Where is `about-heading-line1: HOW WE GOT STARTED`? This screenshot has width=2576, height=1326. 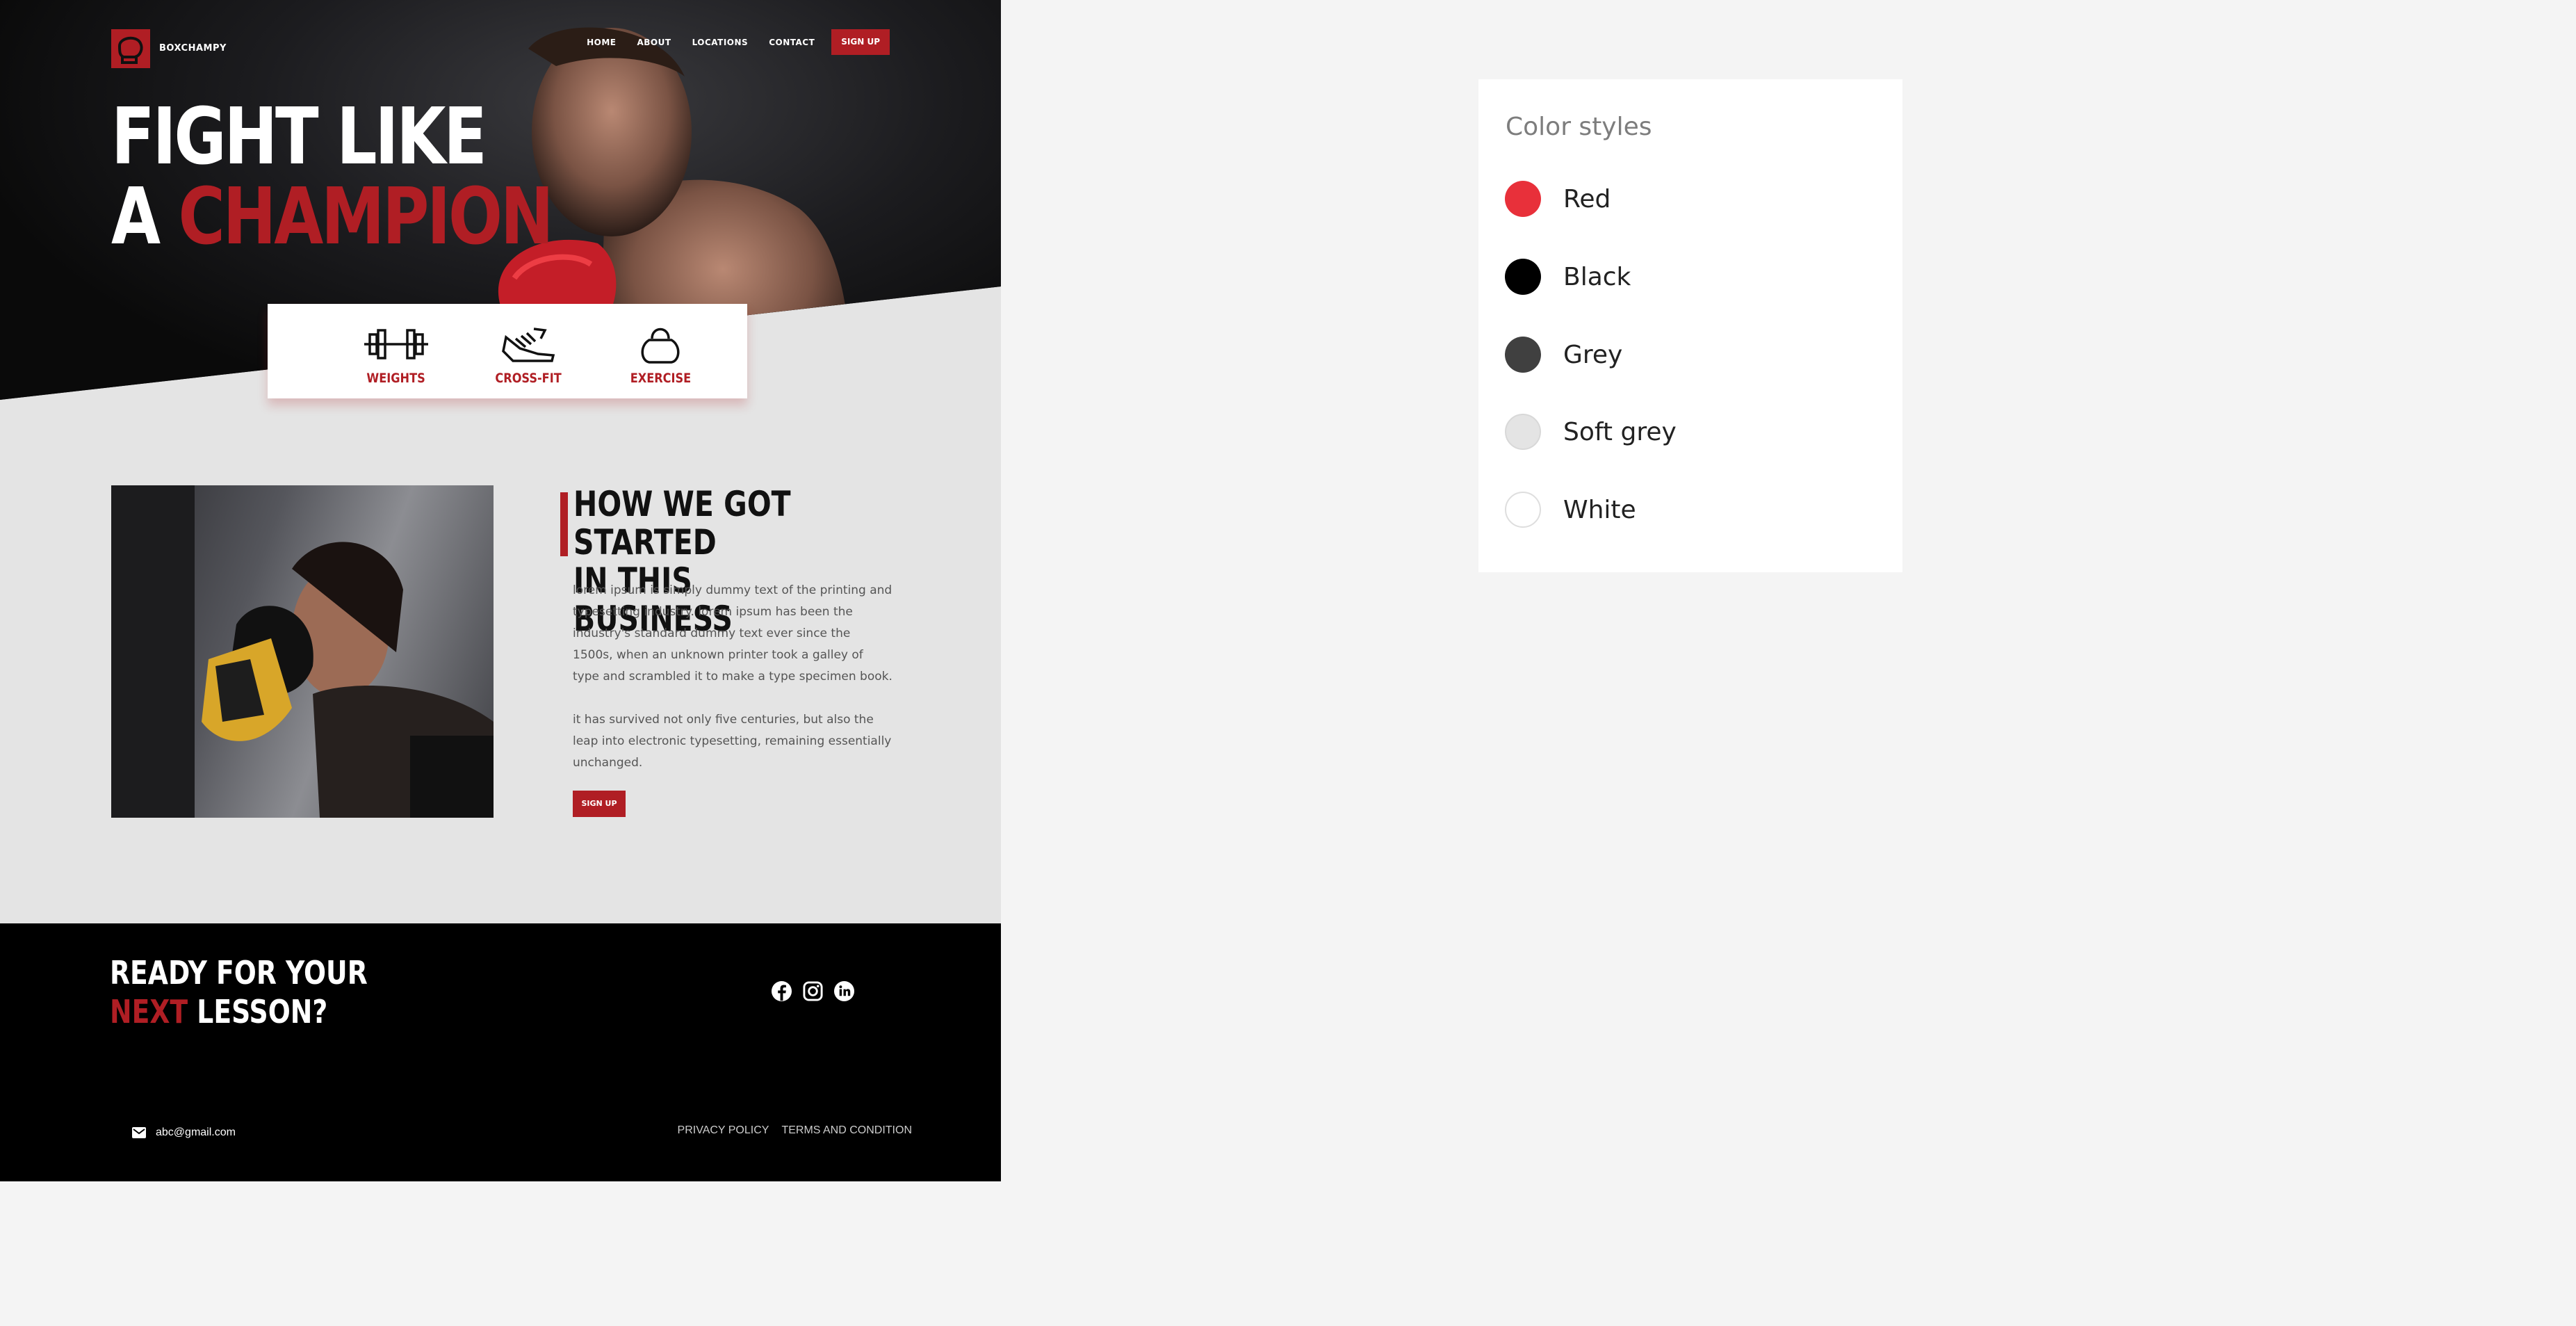
about-heading-line1: HOW WE GOT STARTED is located at coordinates (682, 523).